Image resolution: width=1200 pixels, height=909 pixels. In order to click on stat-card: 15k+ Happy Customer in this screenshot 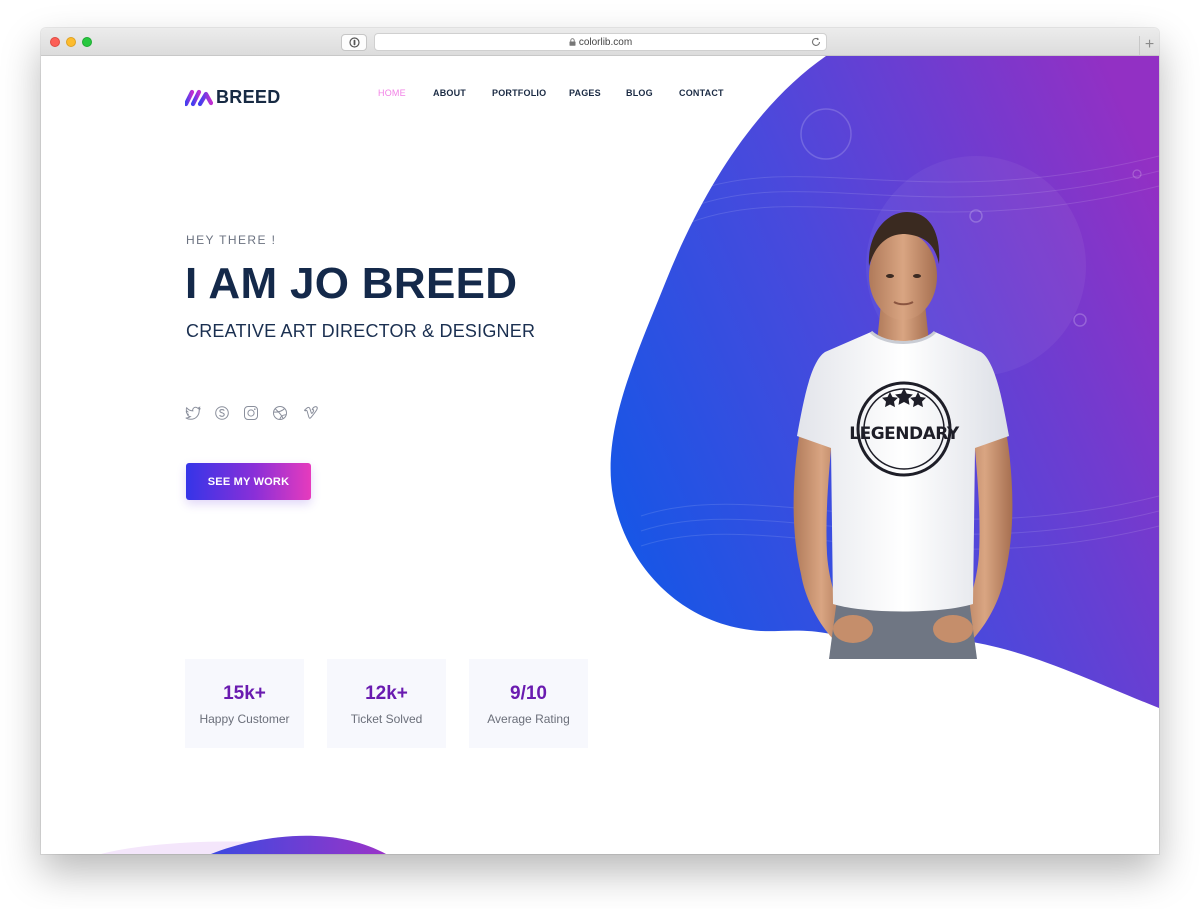, I will do `click(244, 703)`.